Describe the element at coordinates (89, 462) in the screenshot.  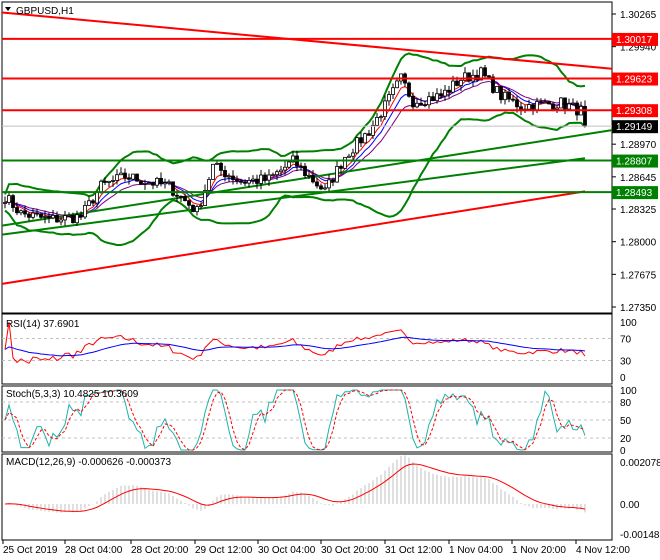
I see `macd-label: MACD(12,26,9) -0.000626 -0.000373` at that location.